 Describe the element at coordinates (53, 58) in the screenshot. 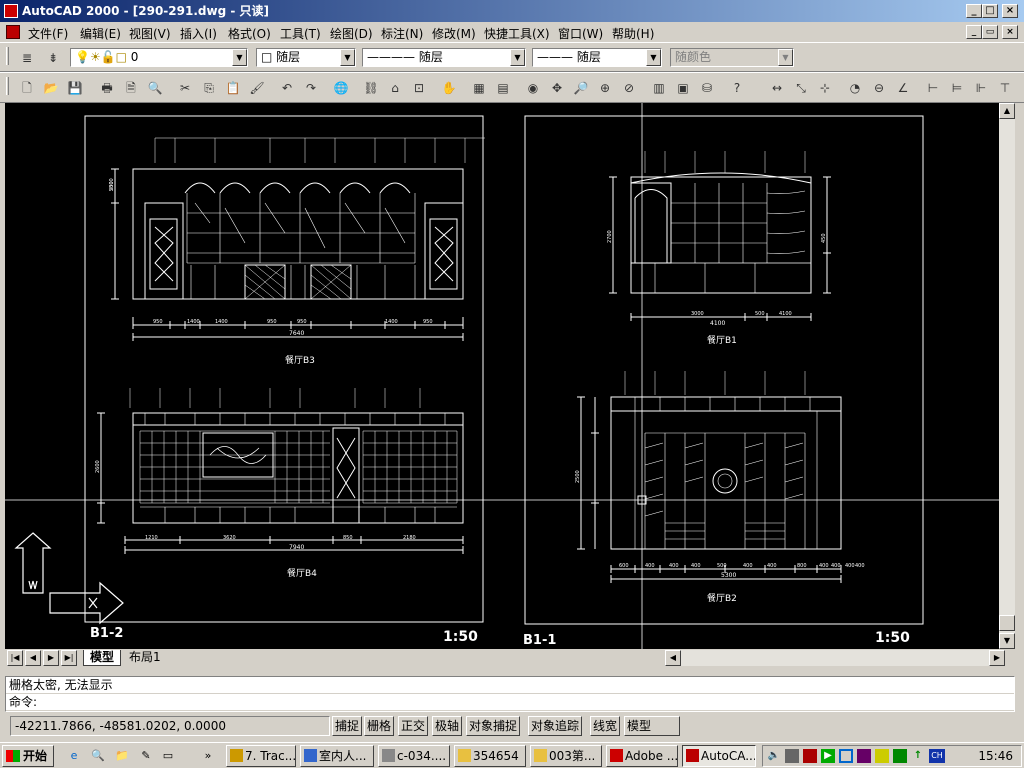

I see `make-object-layer-current-icon: ⇟` at that location.